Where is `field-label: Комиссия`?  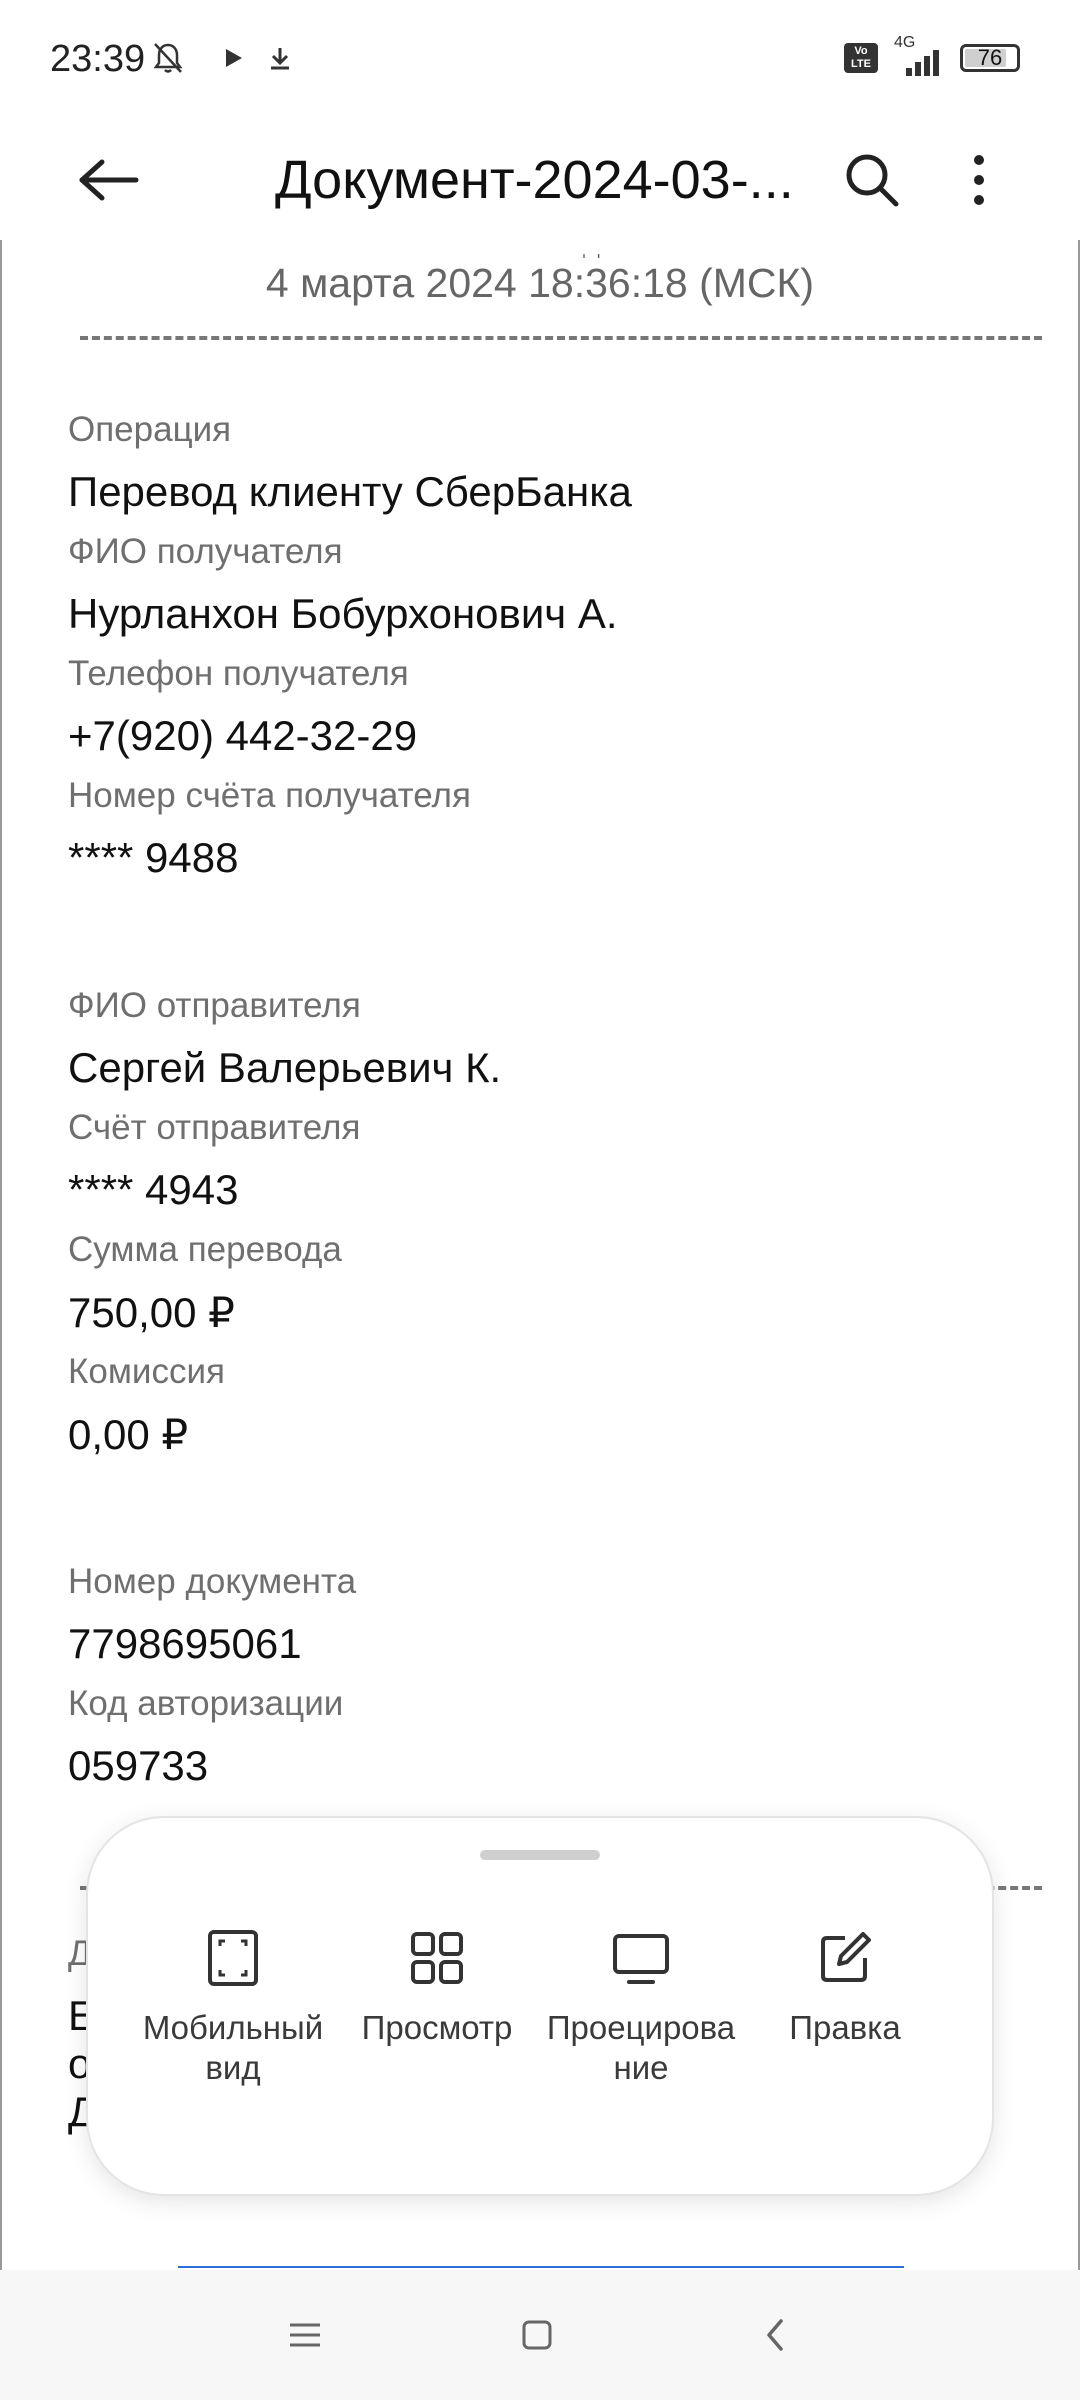 field-label: Комиссия is located at coordinates (146, 1371).